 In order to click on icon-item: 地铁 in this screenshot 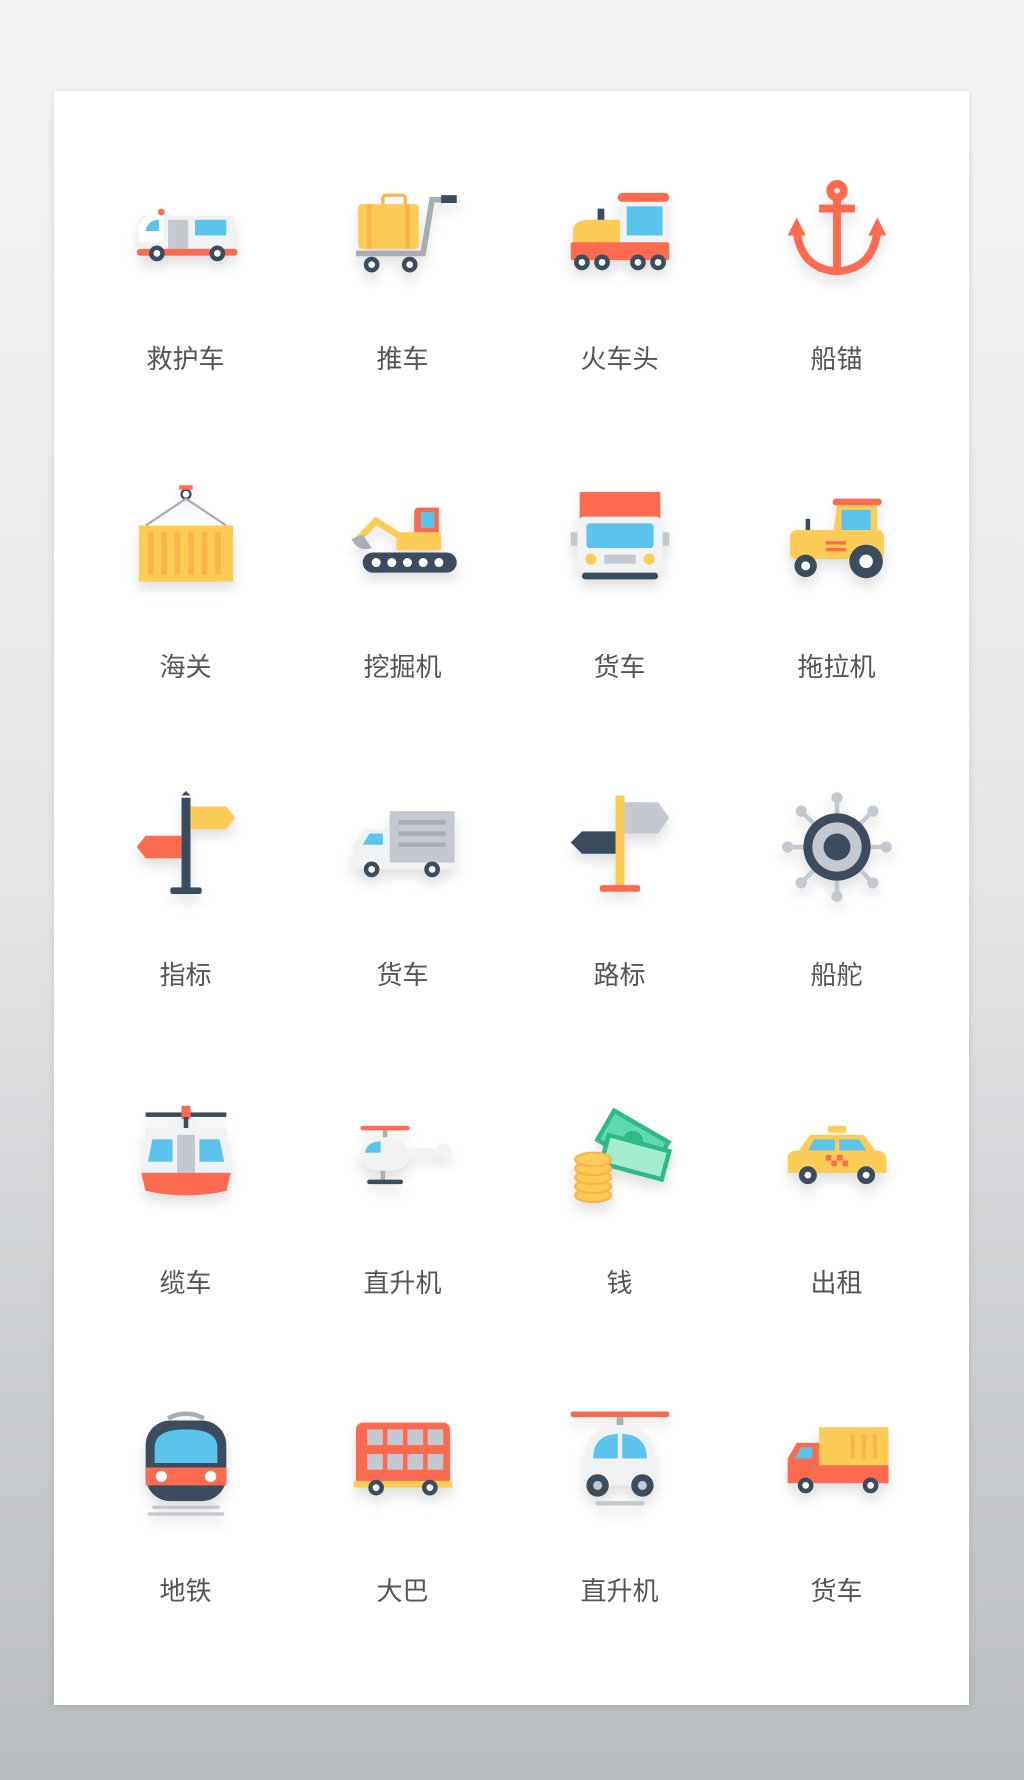, I will do `click(185, 1517)`.